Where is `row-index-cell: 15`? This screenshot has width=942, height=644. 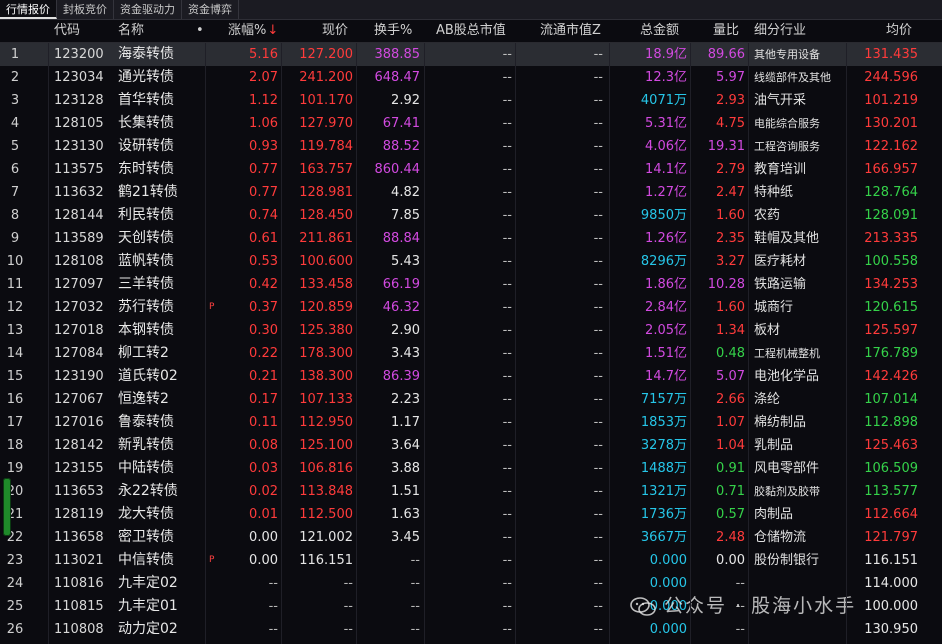
row-index-cell: 15 is located at coordinates (15, 376).